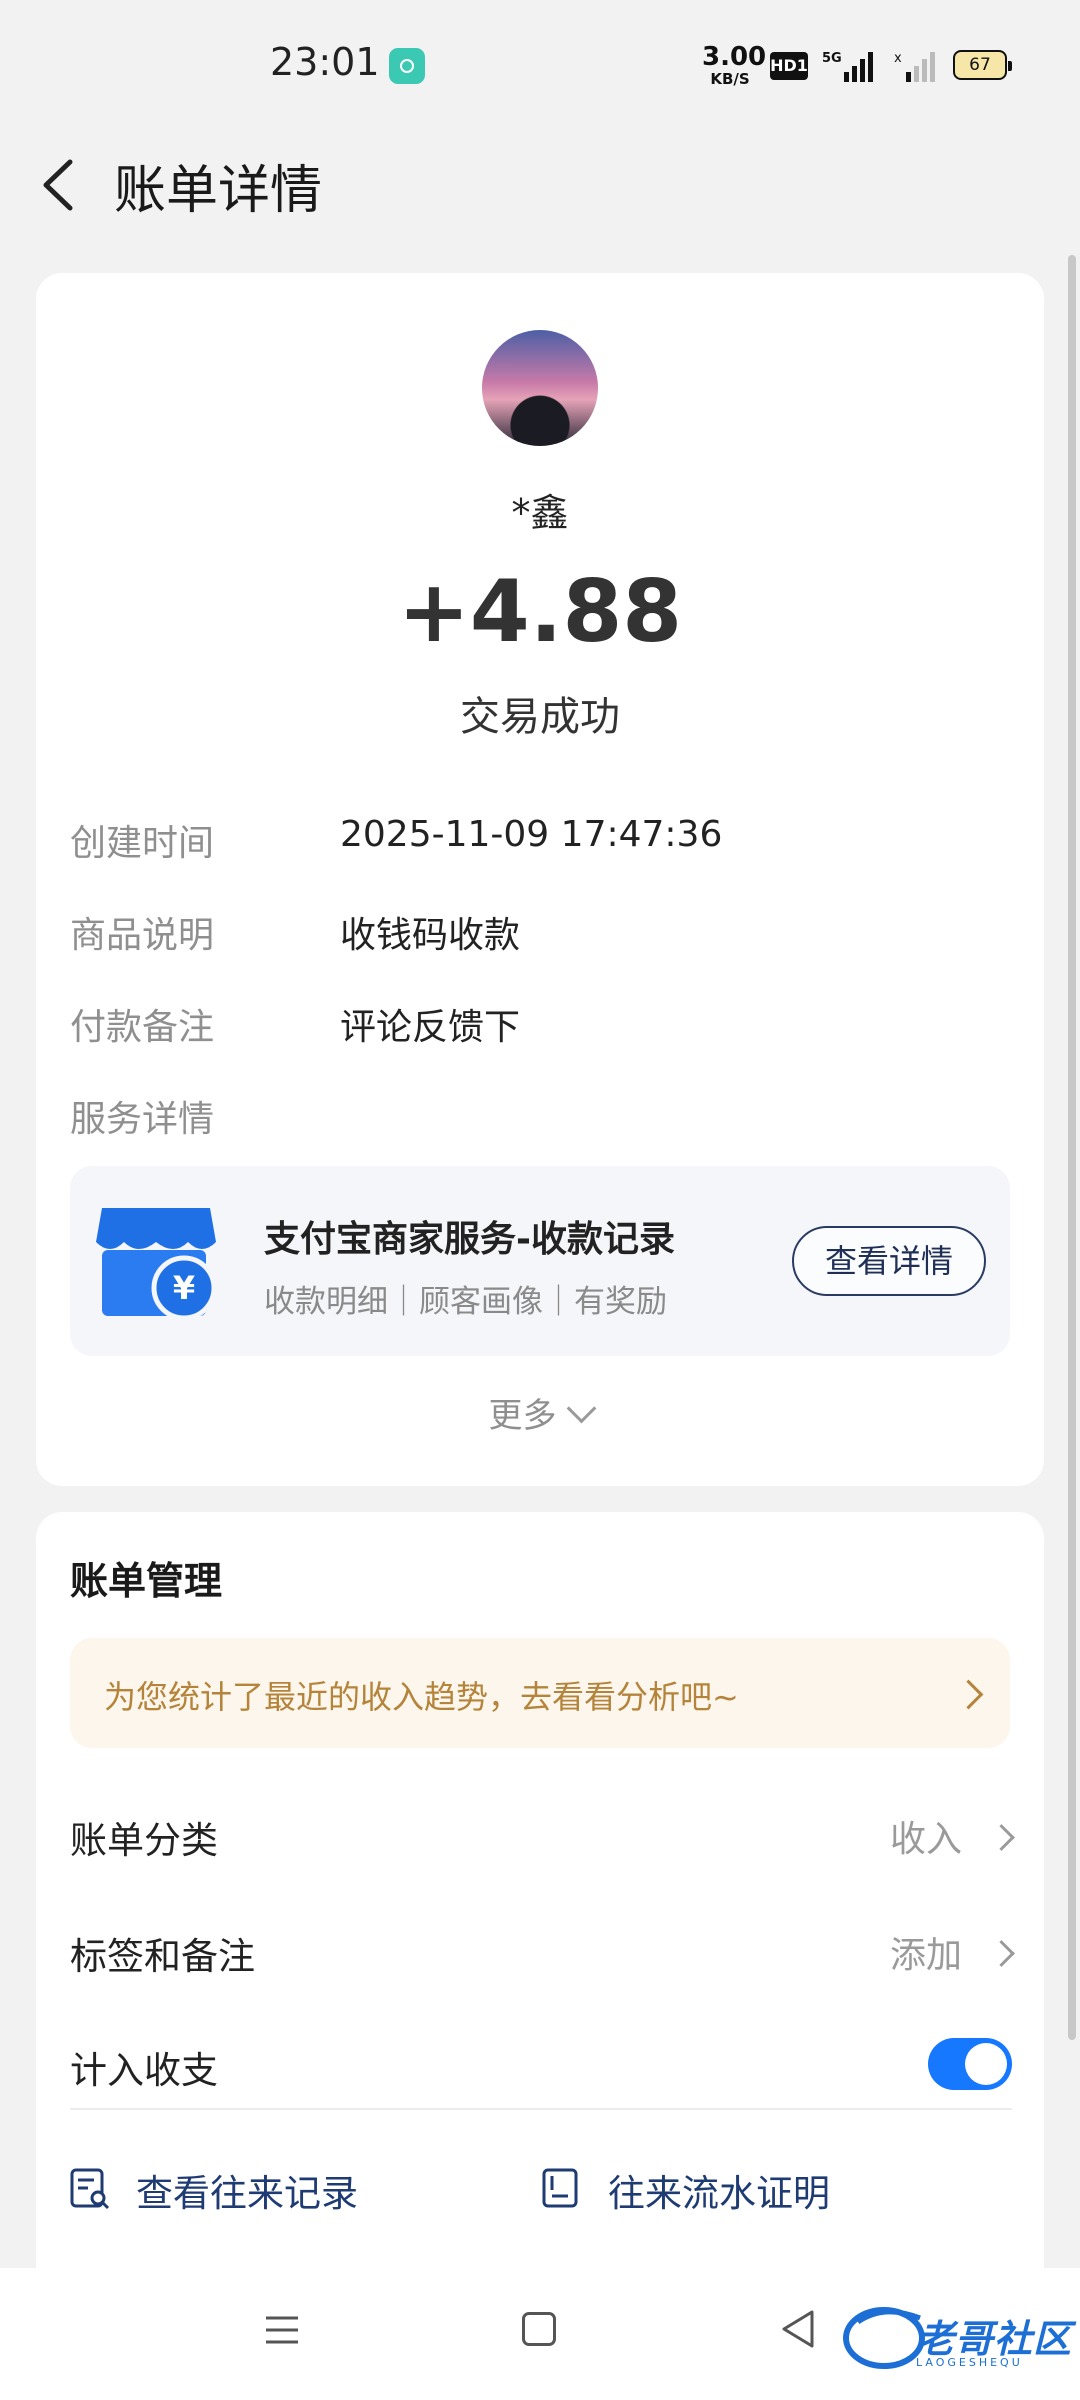 This screenshot has width=1080, height=2400. I want to click on network-speed-value: 3.00, so click(734, 57).